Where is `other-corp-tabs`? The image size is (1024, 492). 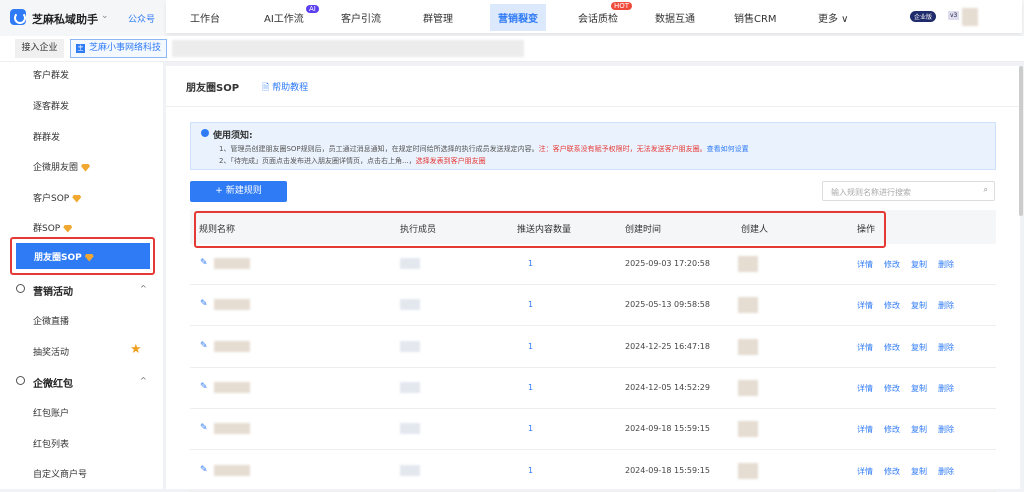 other-corp-tabs is located at coordinates (348, 48).